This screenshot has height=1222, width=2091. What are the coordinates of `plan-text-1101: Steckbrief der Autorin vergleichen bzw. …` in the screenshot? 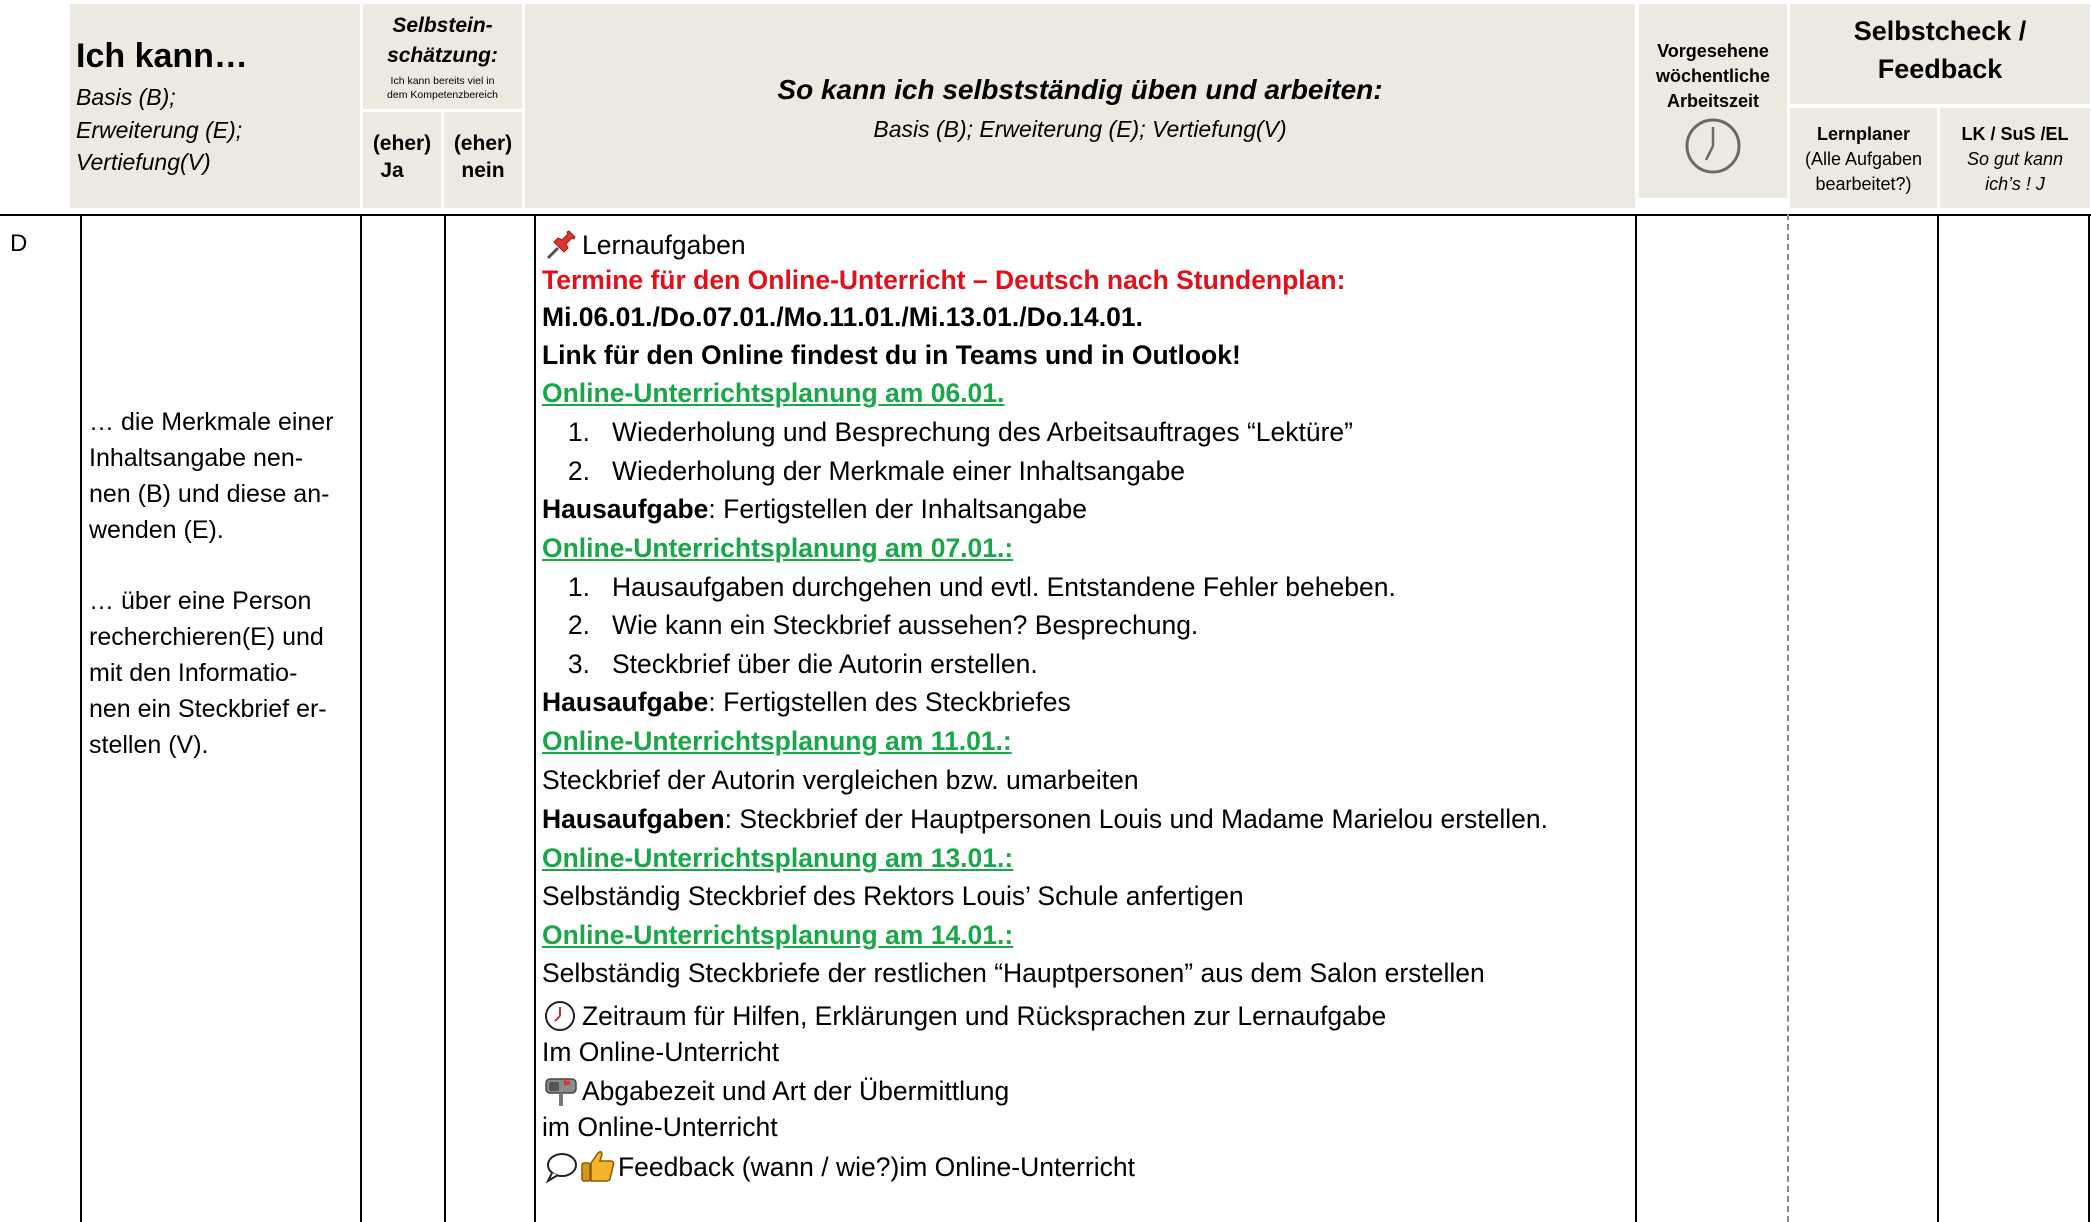 It's located at (840, 780).